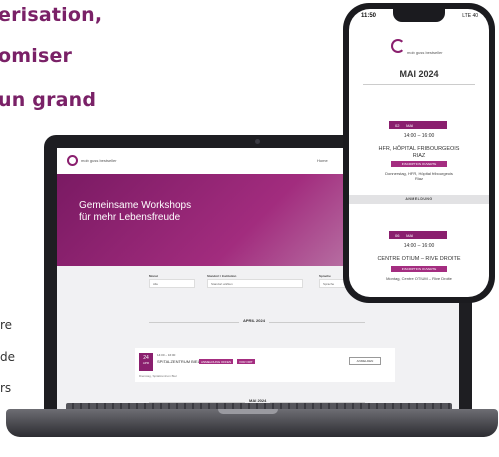 The width and height of the screenshot is (499, 457). What do you see at coordinates (6, 325) in the screenshot?
I see `body-text-fragment-1: re` at bounding box center [6, 325].